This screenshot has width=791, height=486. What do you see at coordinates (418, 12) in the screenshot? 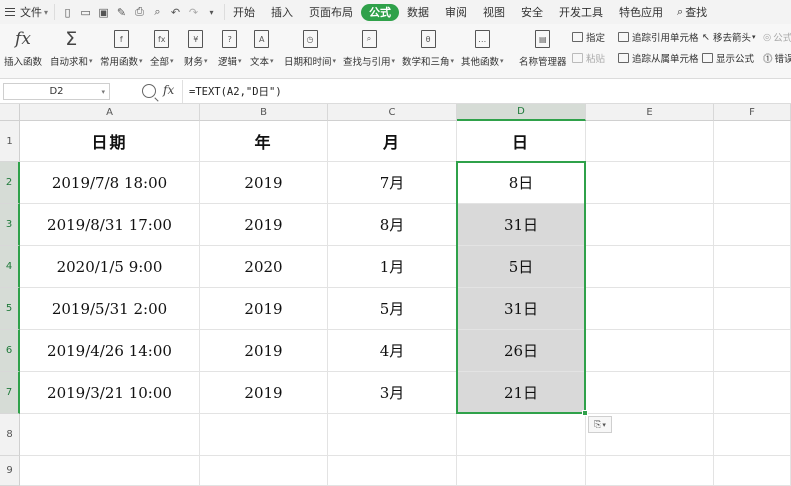
I see `tab-data: 数据` at bounding box center [418, 12].